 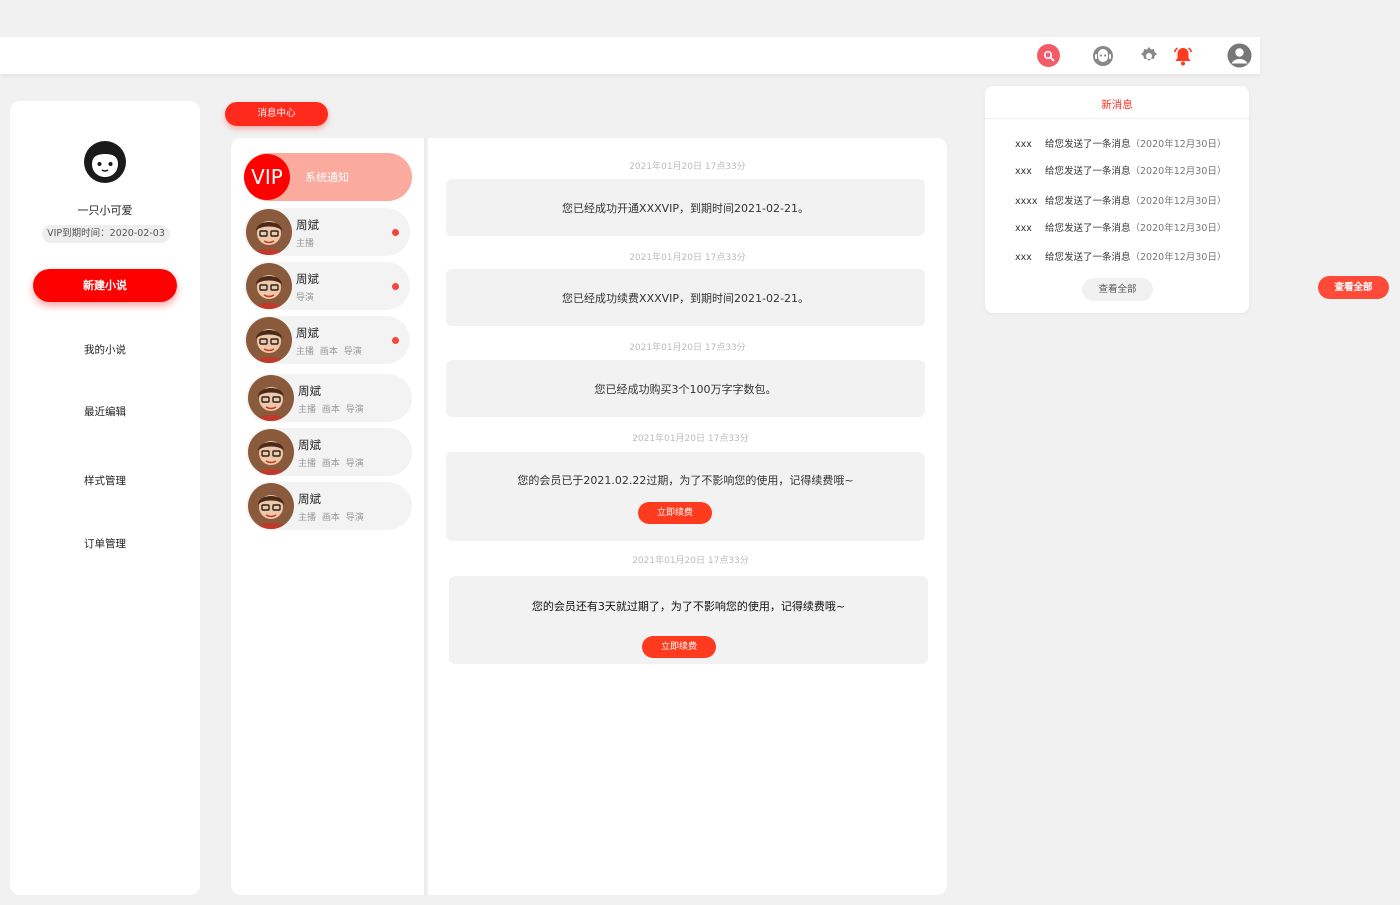 I want to click on new-message-sender: xxxx, so click(x=1026, y=201).